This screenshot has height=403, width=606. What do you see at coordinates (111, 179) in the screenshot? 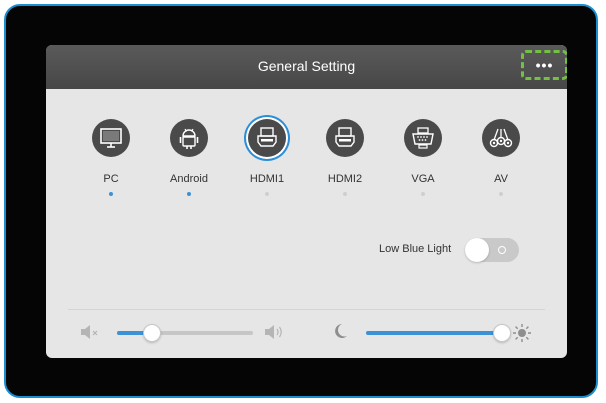
I see `source-label: PC` at bounding box center [111, 179].